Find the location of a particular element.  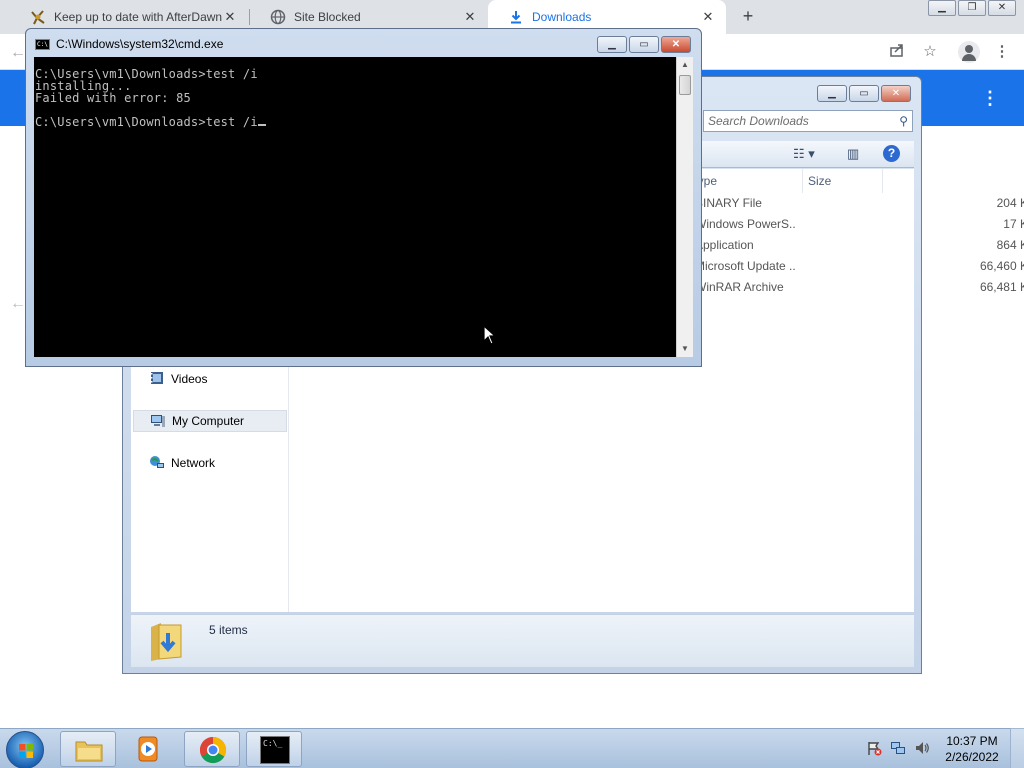

menu-kebab-icon: ⋮ is located at coordinates (1002, 52).